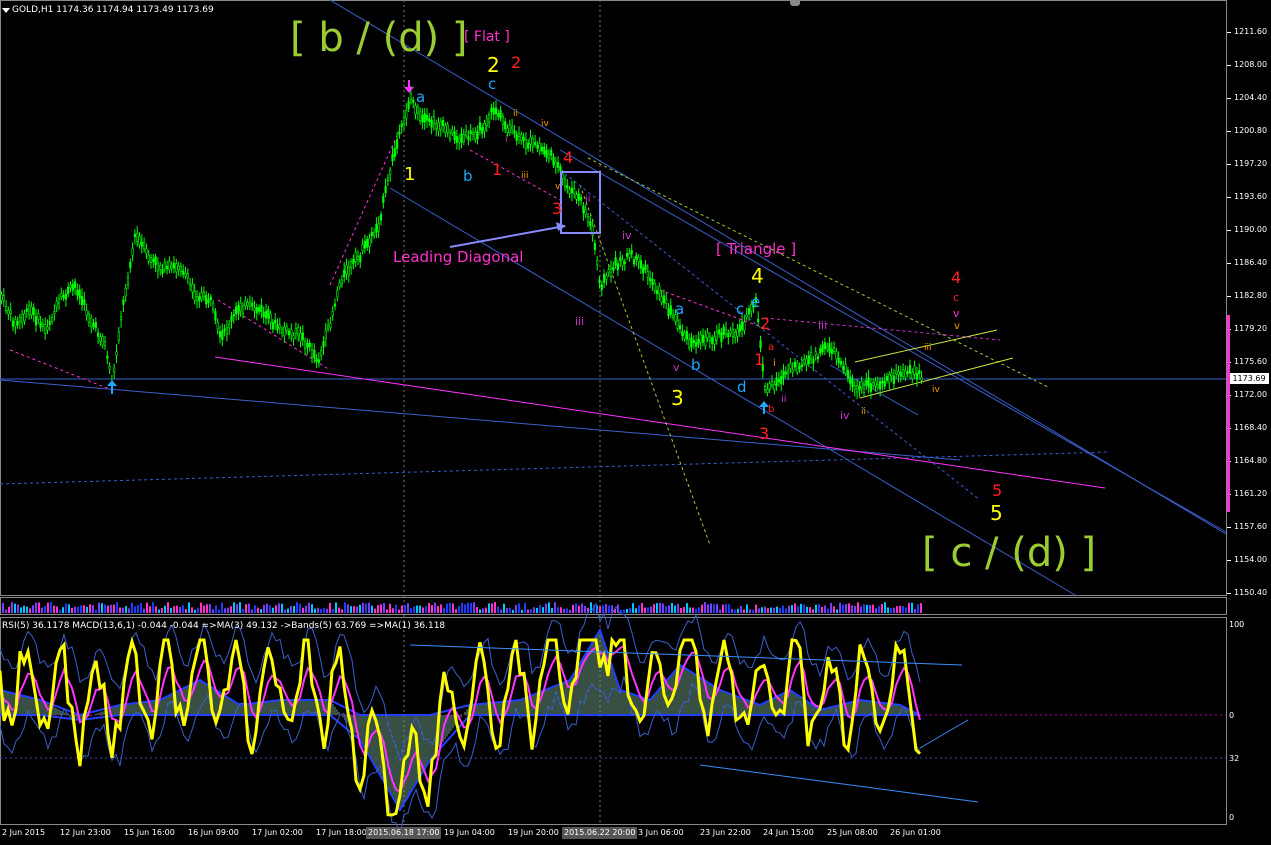 The height and width of the screenshot is (845, 1271). I want to click on sub-wave-iii-b: iii, so click(579, 321).